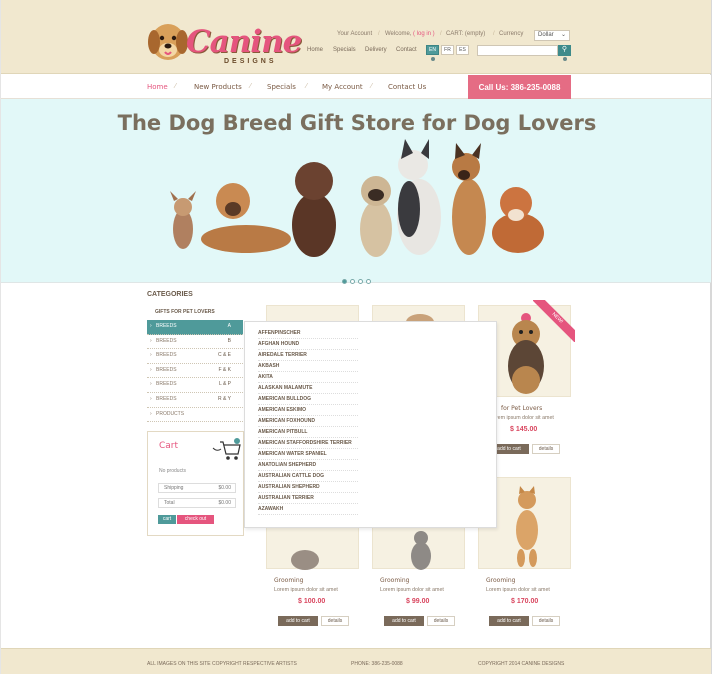 Image resolution: width=712 pixels, height=674 pixels. Describe the element at coordinates (308, 476) in the screenshot. I see `breed-link: AUSTRALIAN CATTLE DOG` at that location.